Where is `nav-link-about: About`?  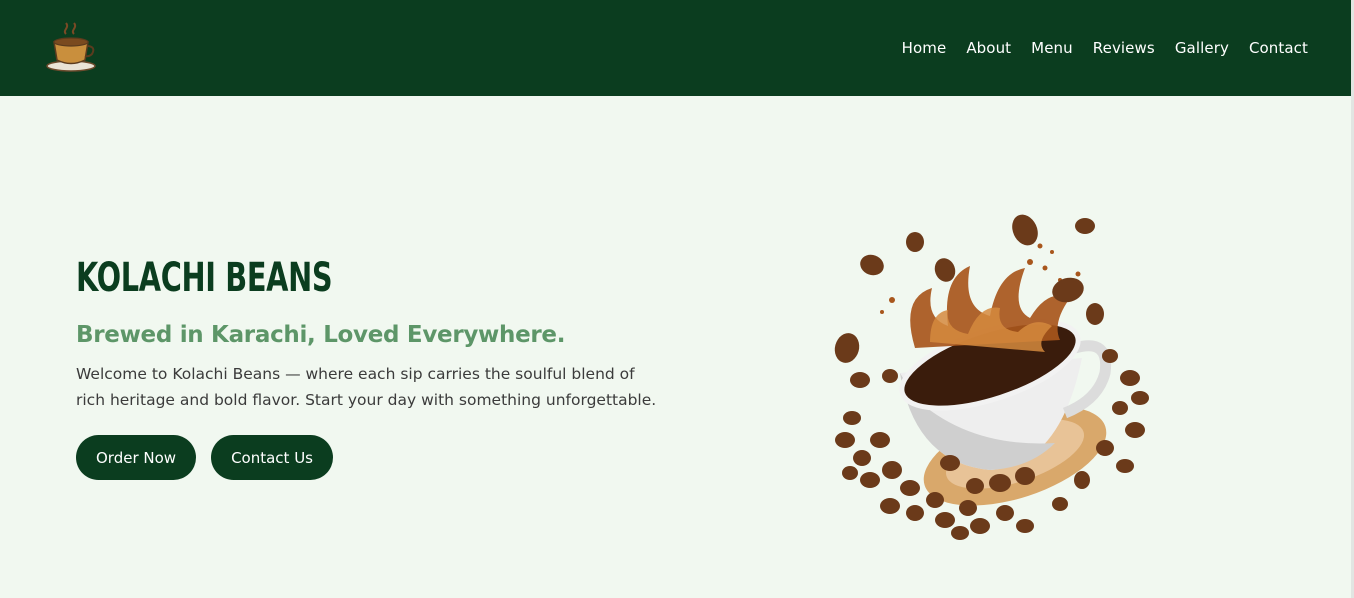 nav-link-about: About is located at coordinates (988, 48).